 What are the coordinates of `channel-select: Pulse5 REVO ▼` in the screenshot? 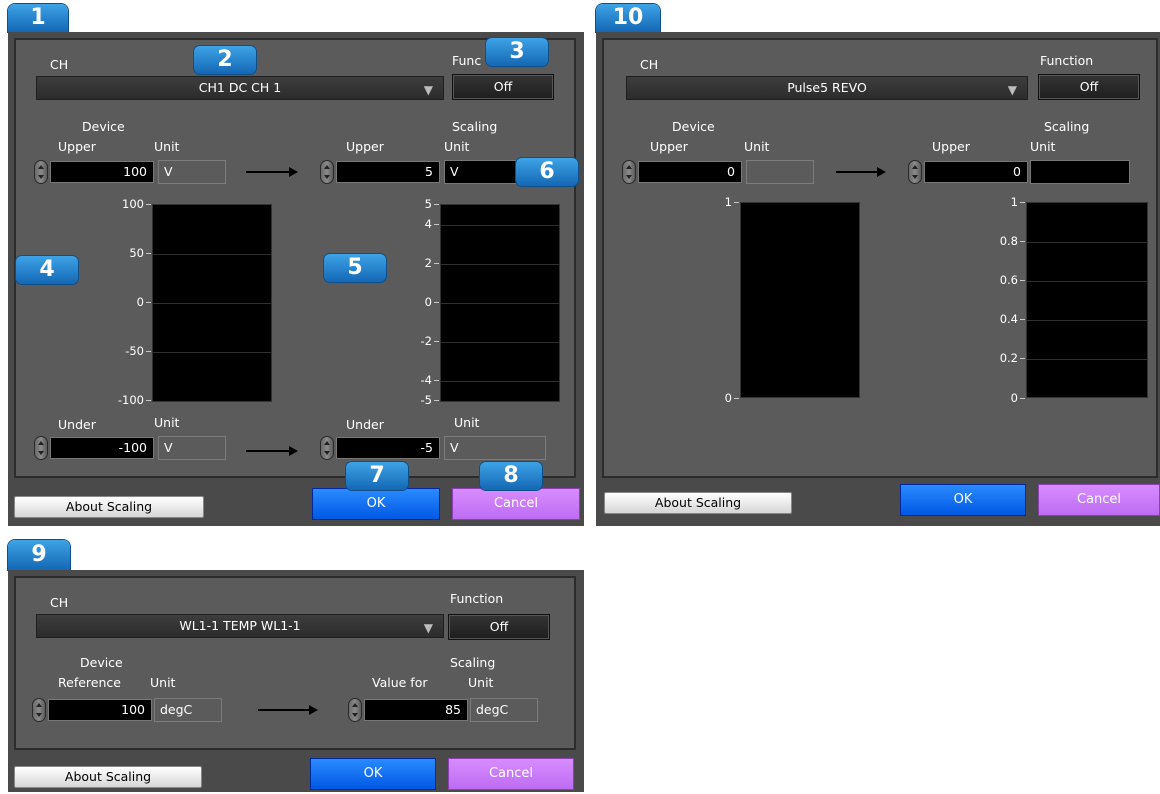 It's located at (827, 88).